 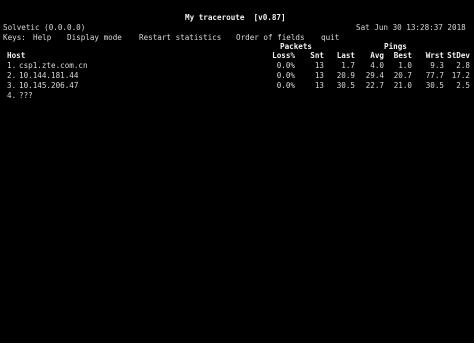 What do you see at coordinates (402, 85) in the screenshot?
I see `hop-best: 21.0` at bounding box center [402, 85].